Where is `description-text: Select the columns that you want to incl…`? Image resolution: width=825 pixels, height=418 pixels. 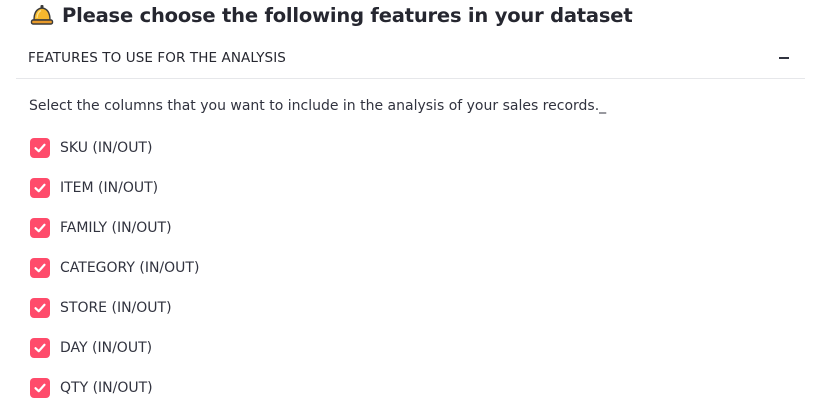
description-text: Select the columns that you want to incl… is located at coordinates (318, 106).